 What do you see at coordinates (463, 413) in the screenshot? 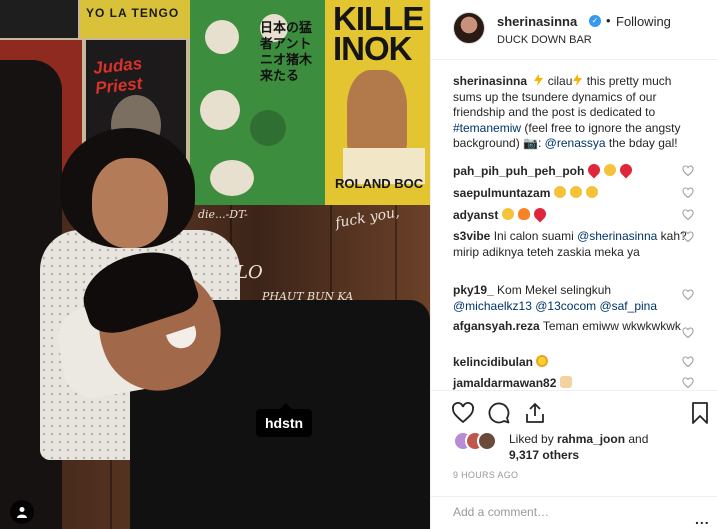
I see `heart-icon` at bounding box center [463, 413].